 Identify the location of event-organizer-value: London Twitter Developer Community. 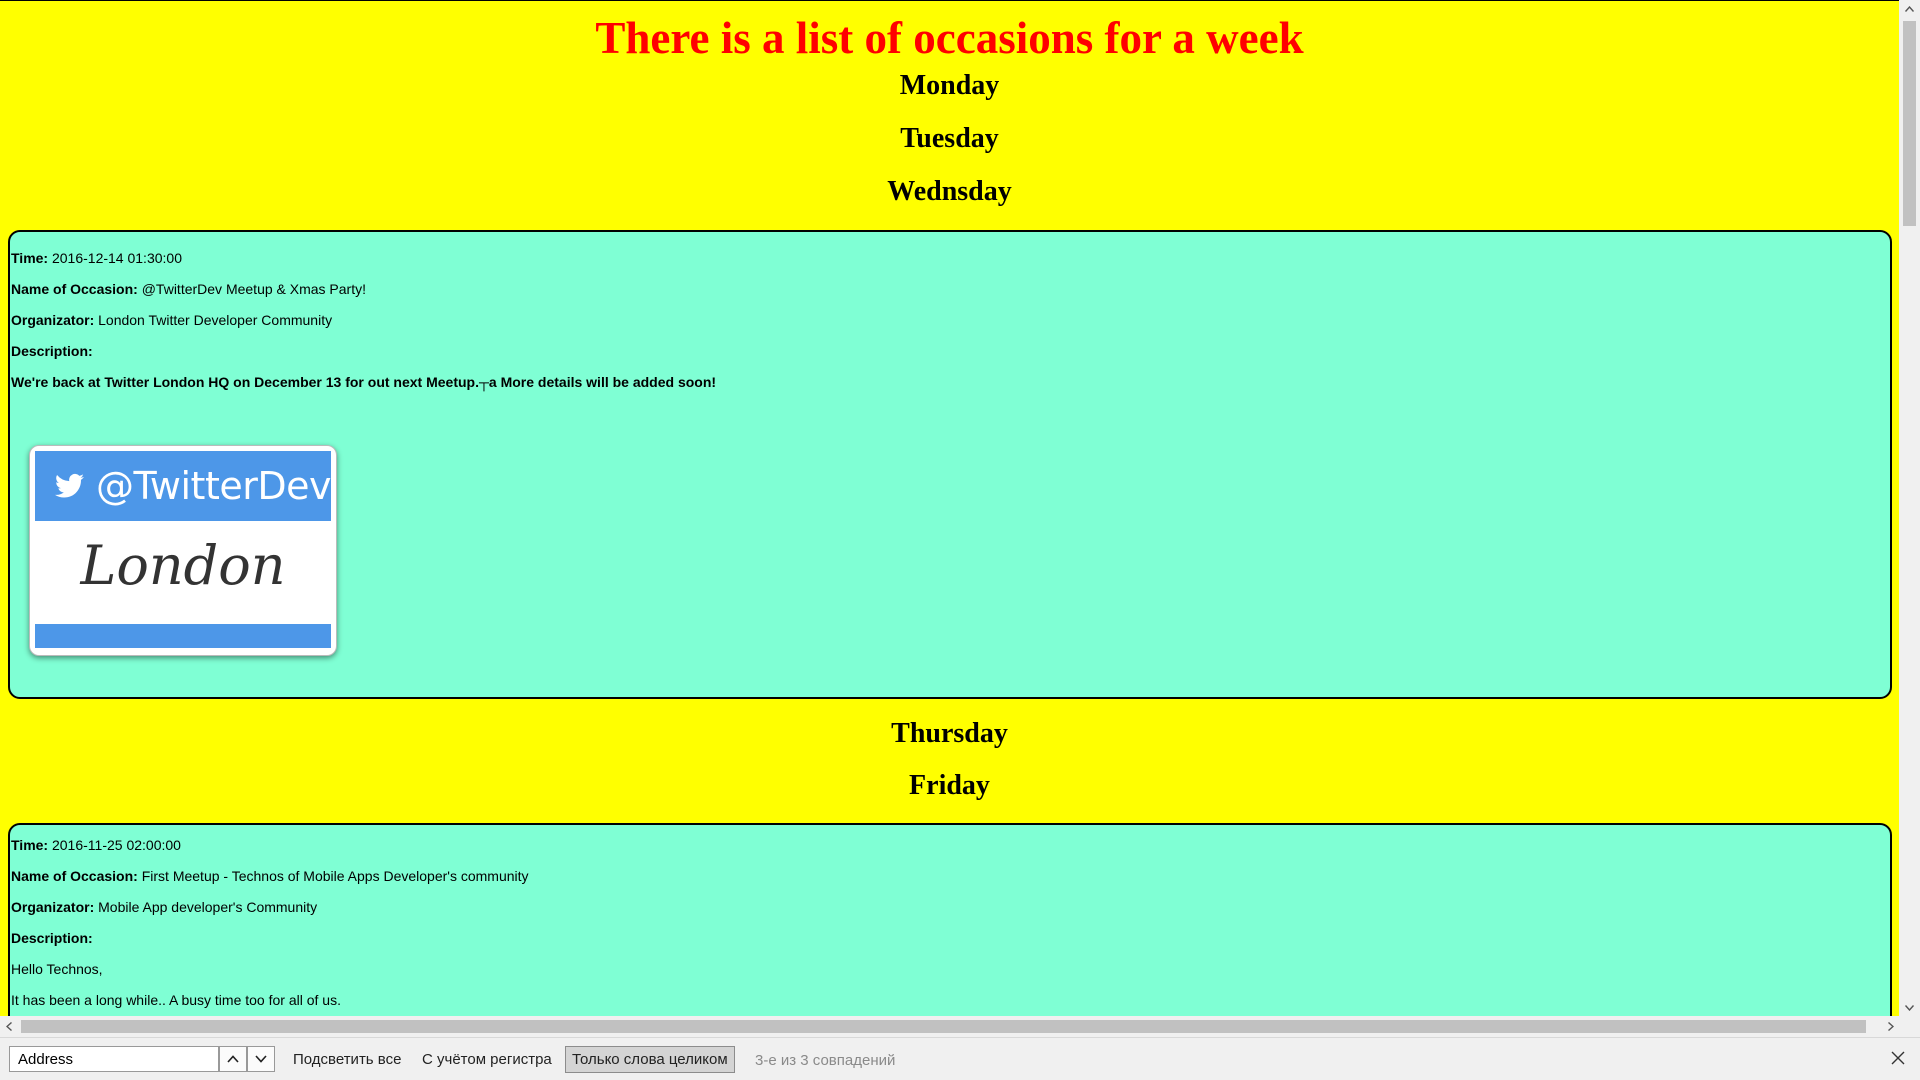
(215, 320).